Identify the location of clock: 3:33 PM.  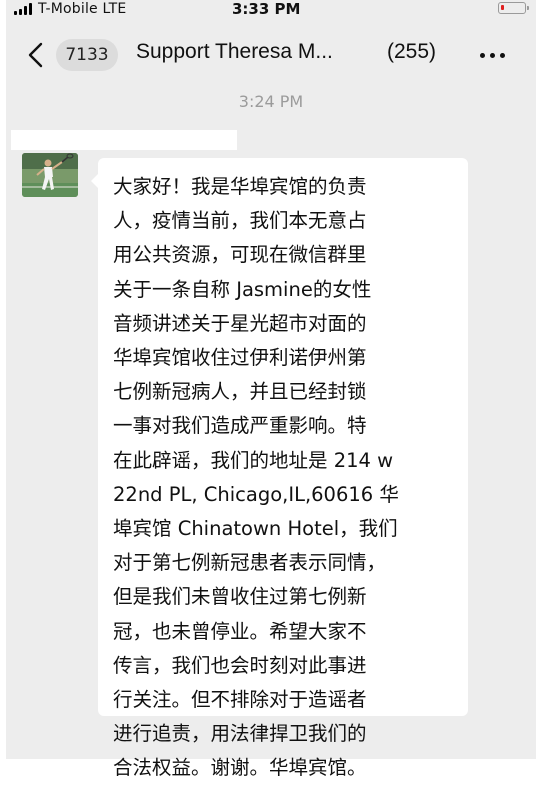
(266, 9).